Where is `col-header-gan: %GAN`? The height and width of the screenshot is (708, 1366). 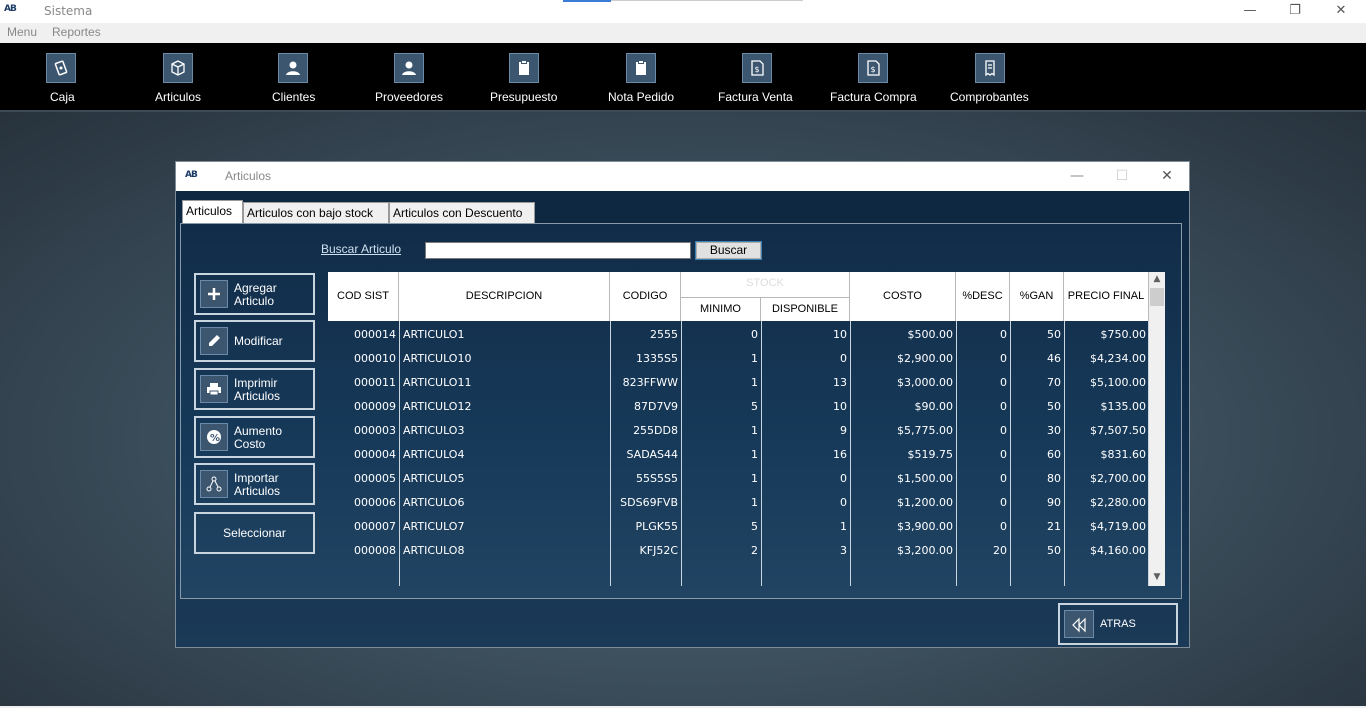 col-header-gan: %GAN is located at coordinates (1037, 296).